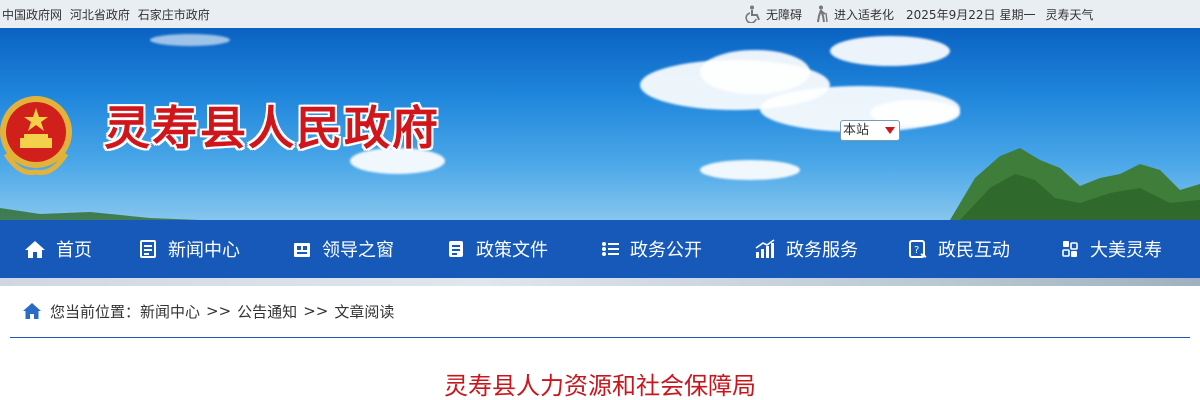  What do you see at coordinates (951, 14) in the screenshot?
I see `date-text: 2025年9月22日` at bounding box center [951, 14].